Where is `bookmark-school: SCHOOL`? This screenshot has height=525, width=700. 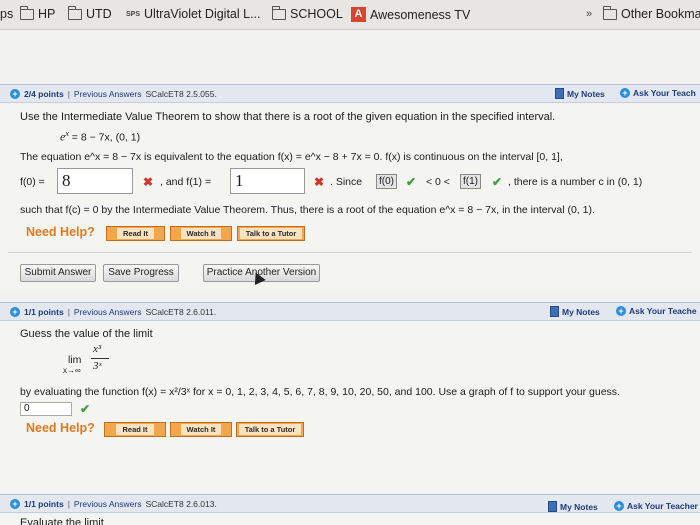 bookmark-school: SCHOOL is located at coordinates (307, 13).